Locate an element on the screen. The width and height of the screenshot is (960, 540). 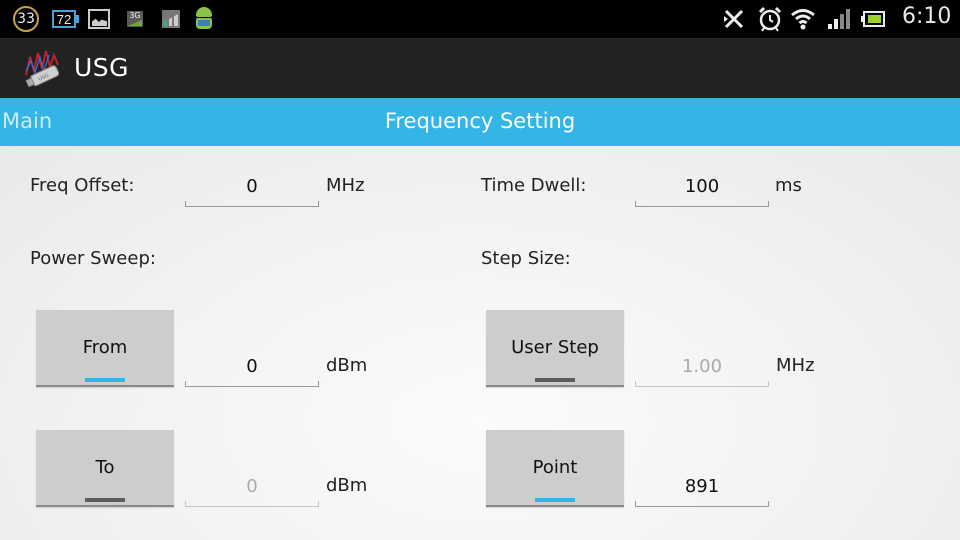
tab-frequency-setting: Frequency Setting is located at coordinates (480, 121).